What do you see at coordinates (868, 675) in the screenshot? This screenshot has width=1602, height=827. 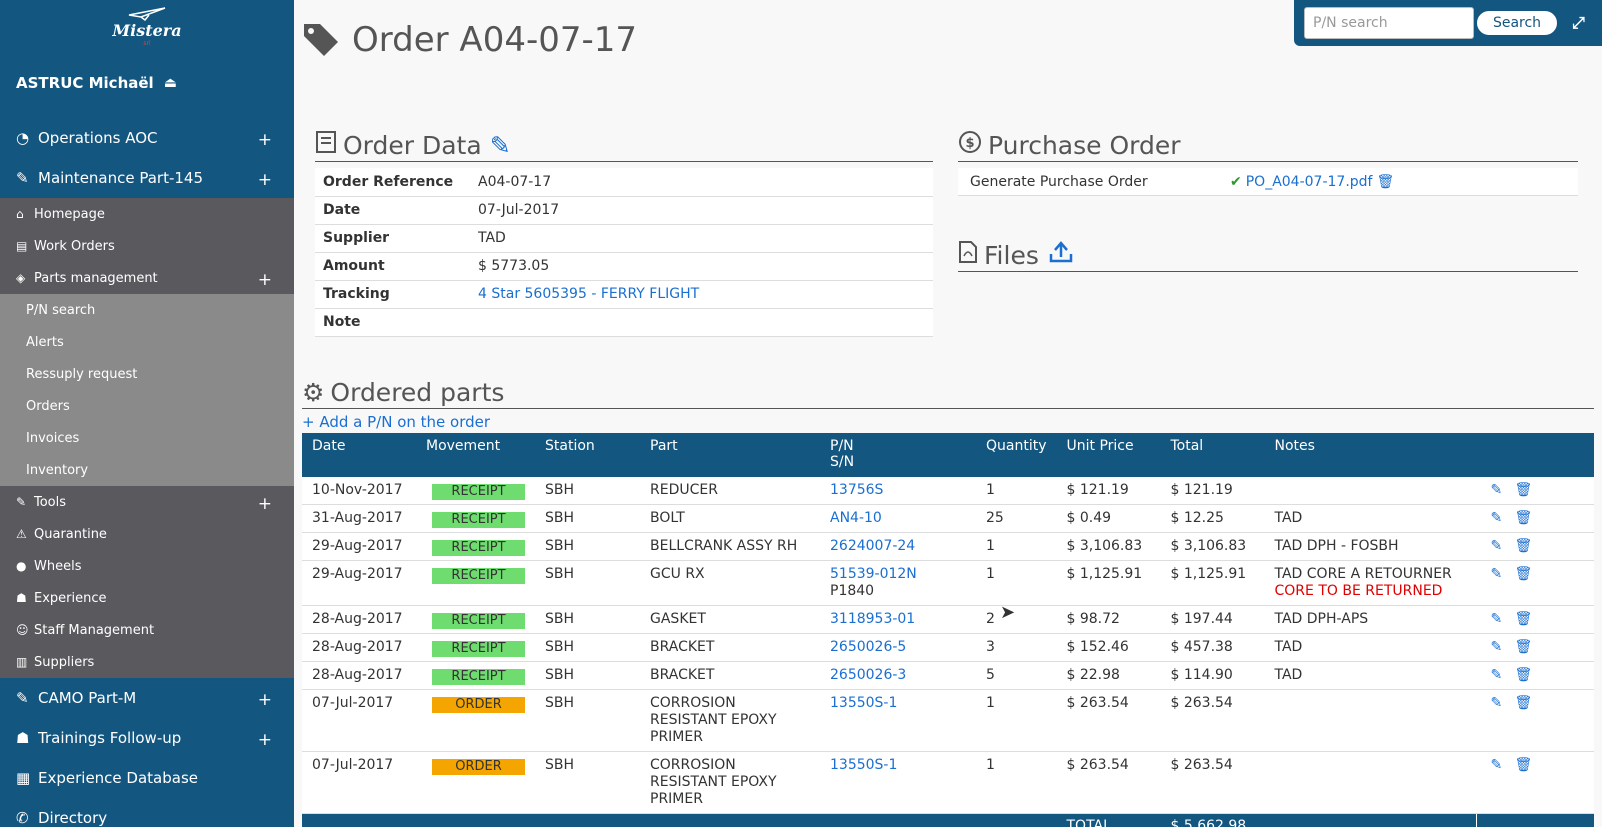 I see `pn-link: 2650026-3` at bounding box center [868, 675].